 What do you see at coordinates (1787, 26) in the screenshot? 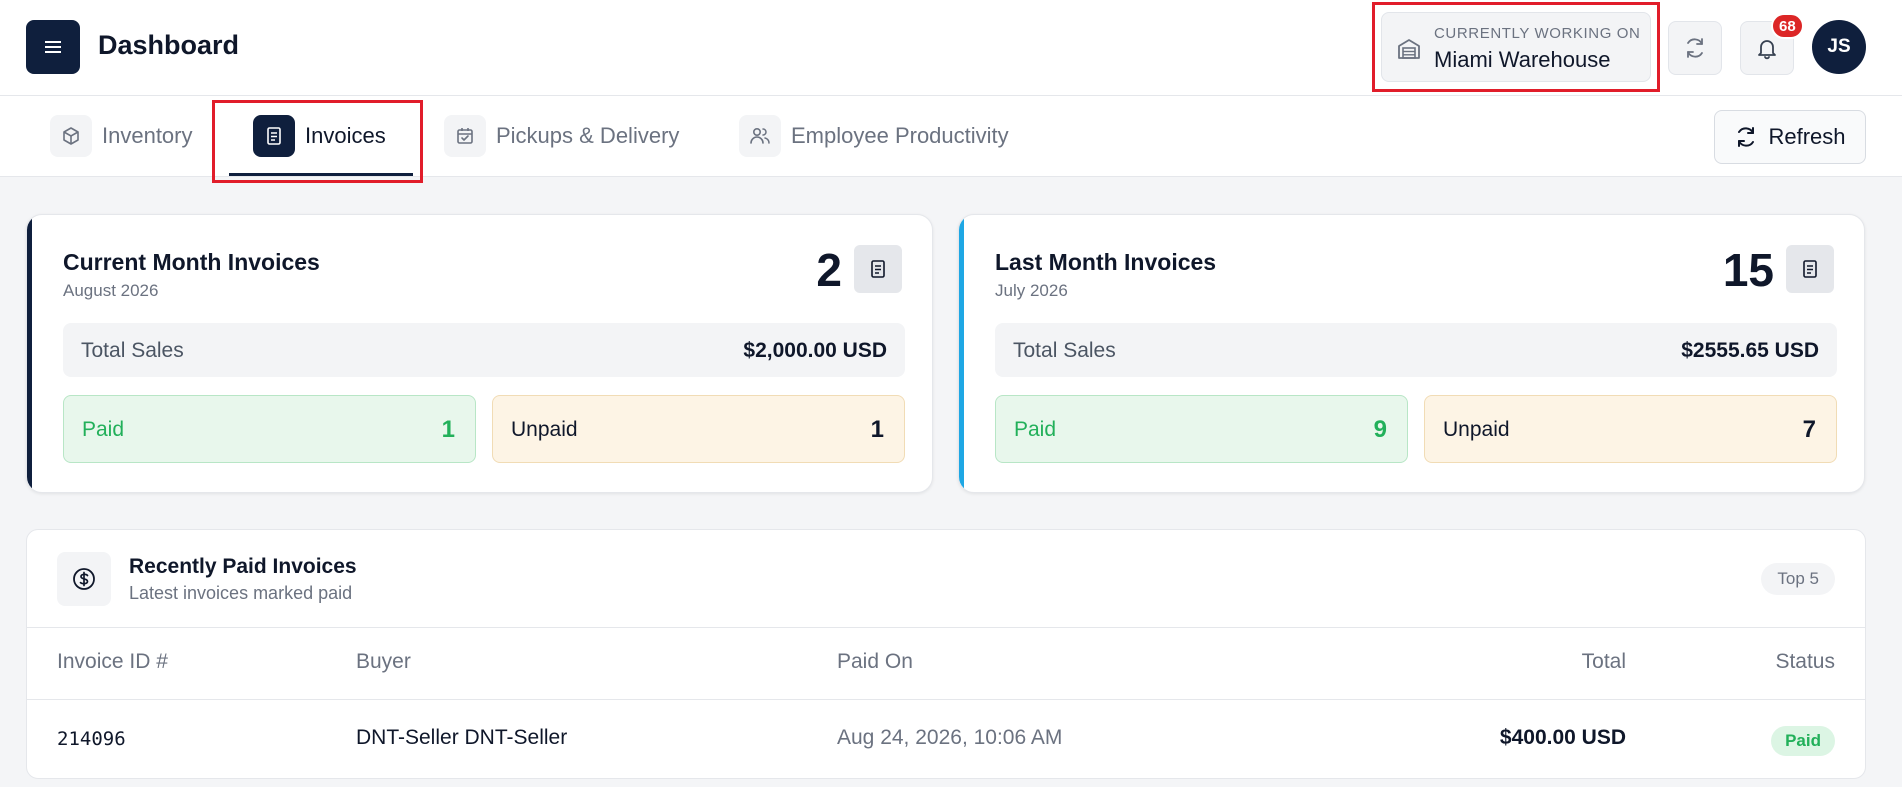
I see `notification-badge: 68` at bounding box center [1787, 26].